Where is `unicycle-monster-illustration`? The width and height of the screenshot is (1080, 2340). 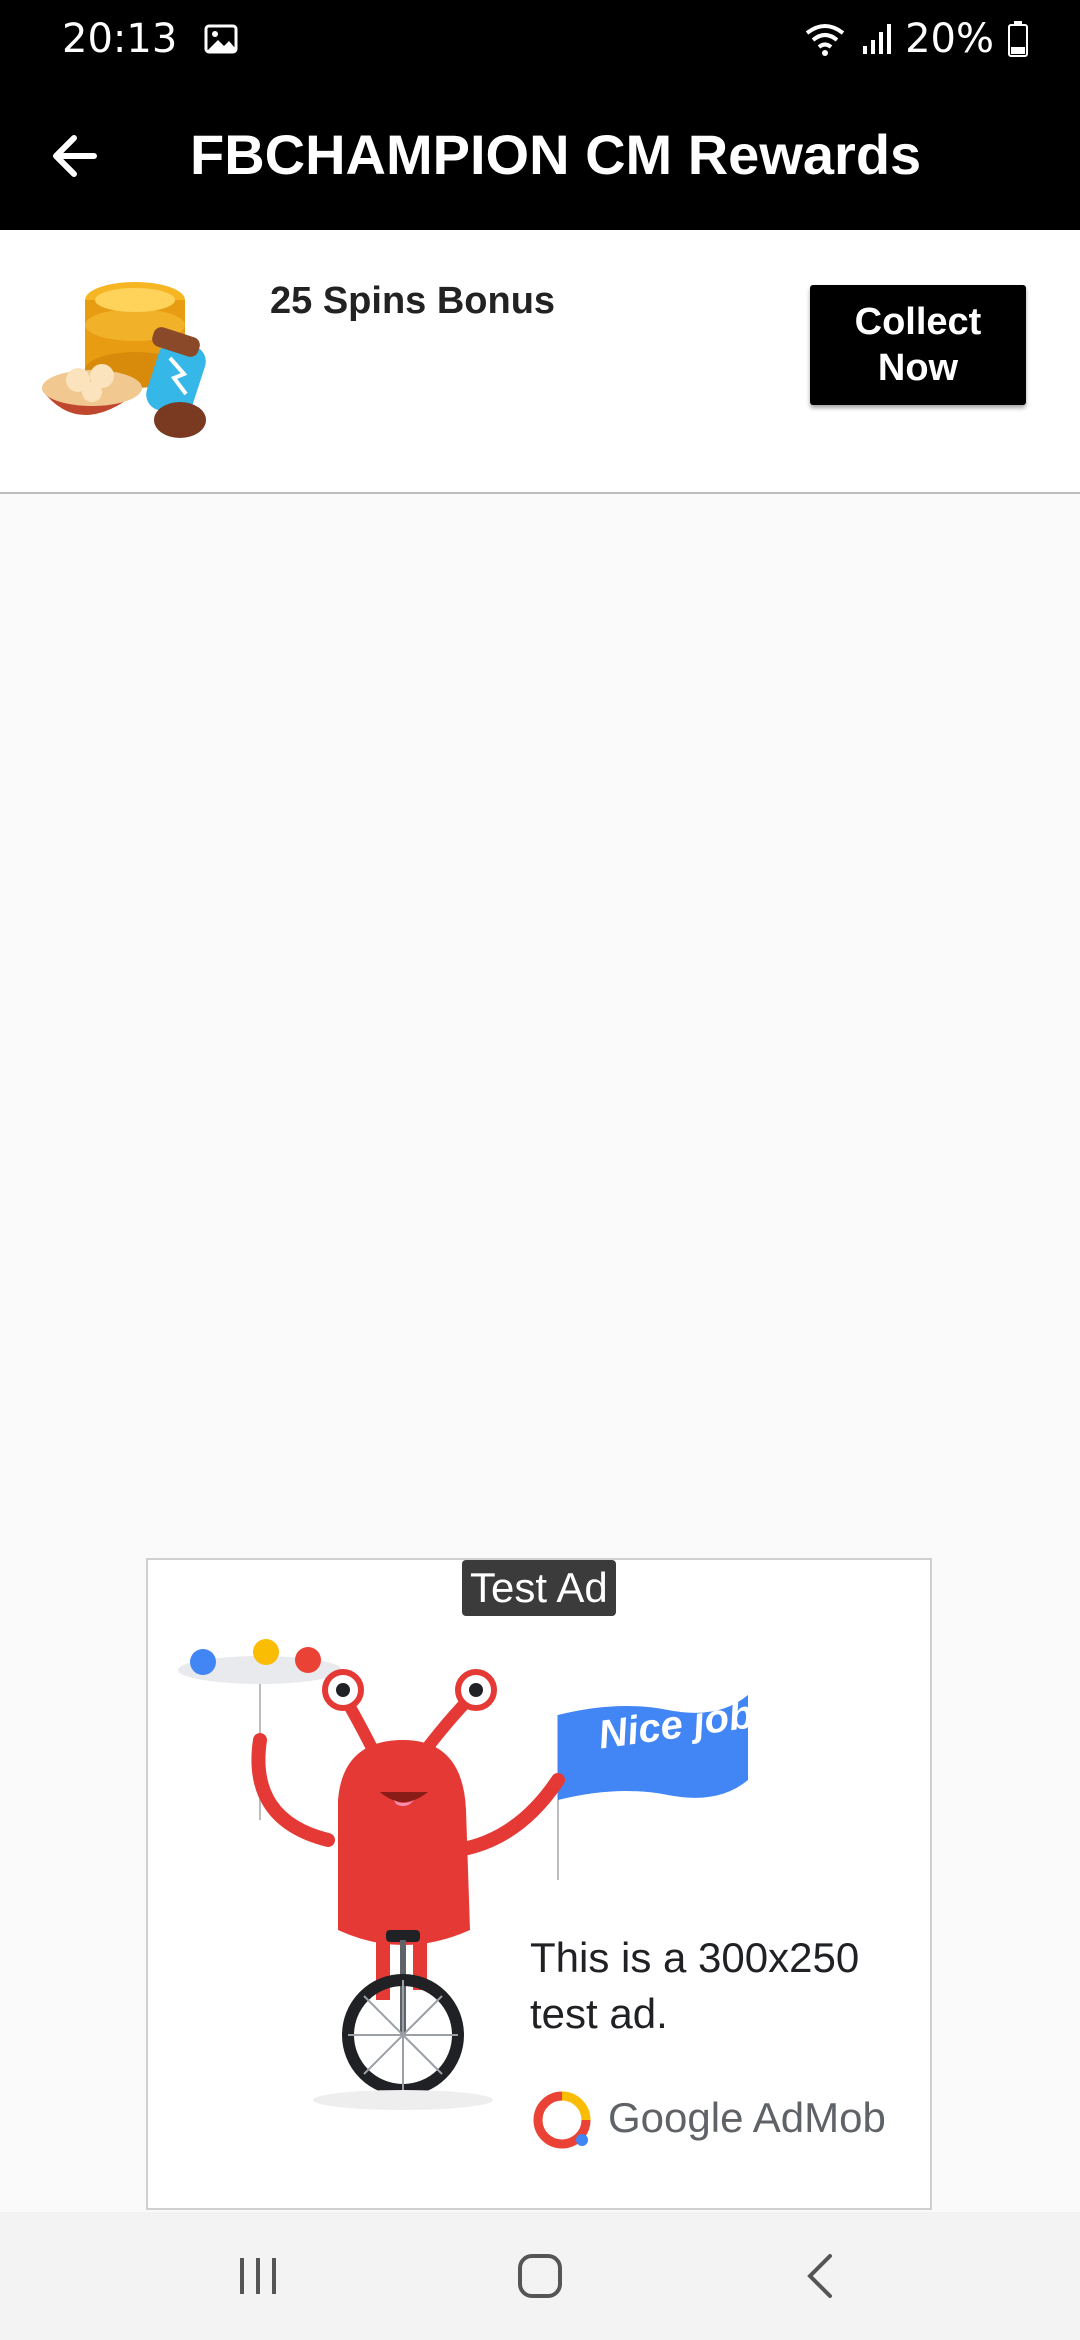 unicycle-monster-illustration is located at coordinates (463, 1874).